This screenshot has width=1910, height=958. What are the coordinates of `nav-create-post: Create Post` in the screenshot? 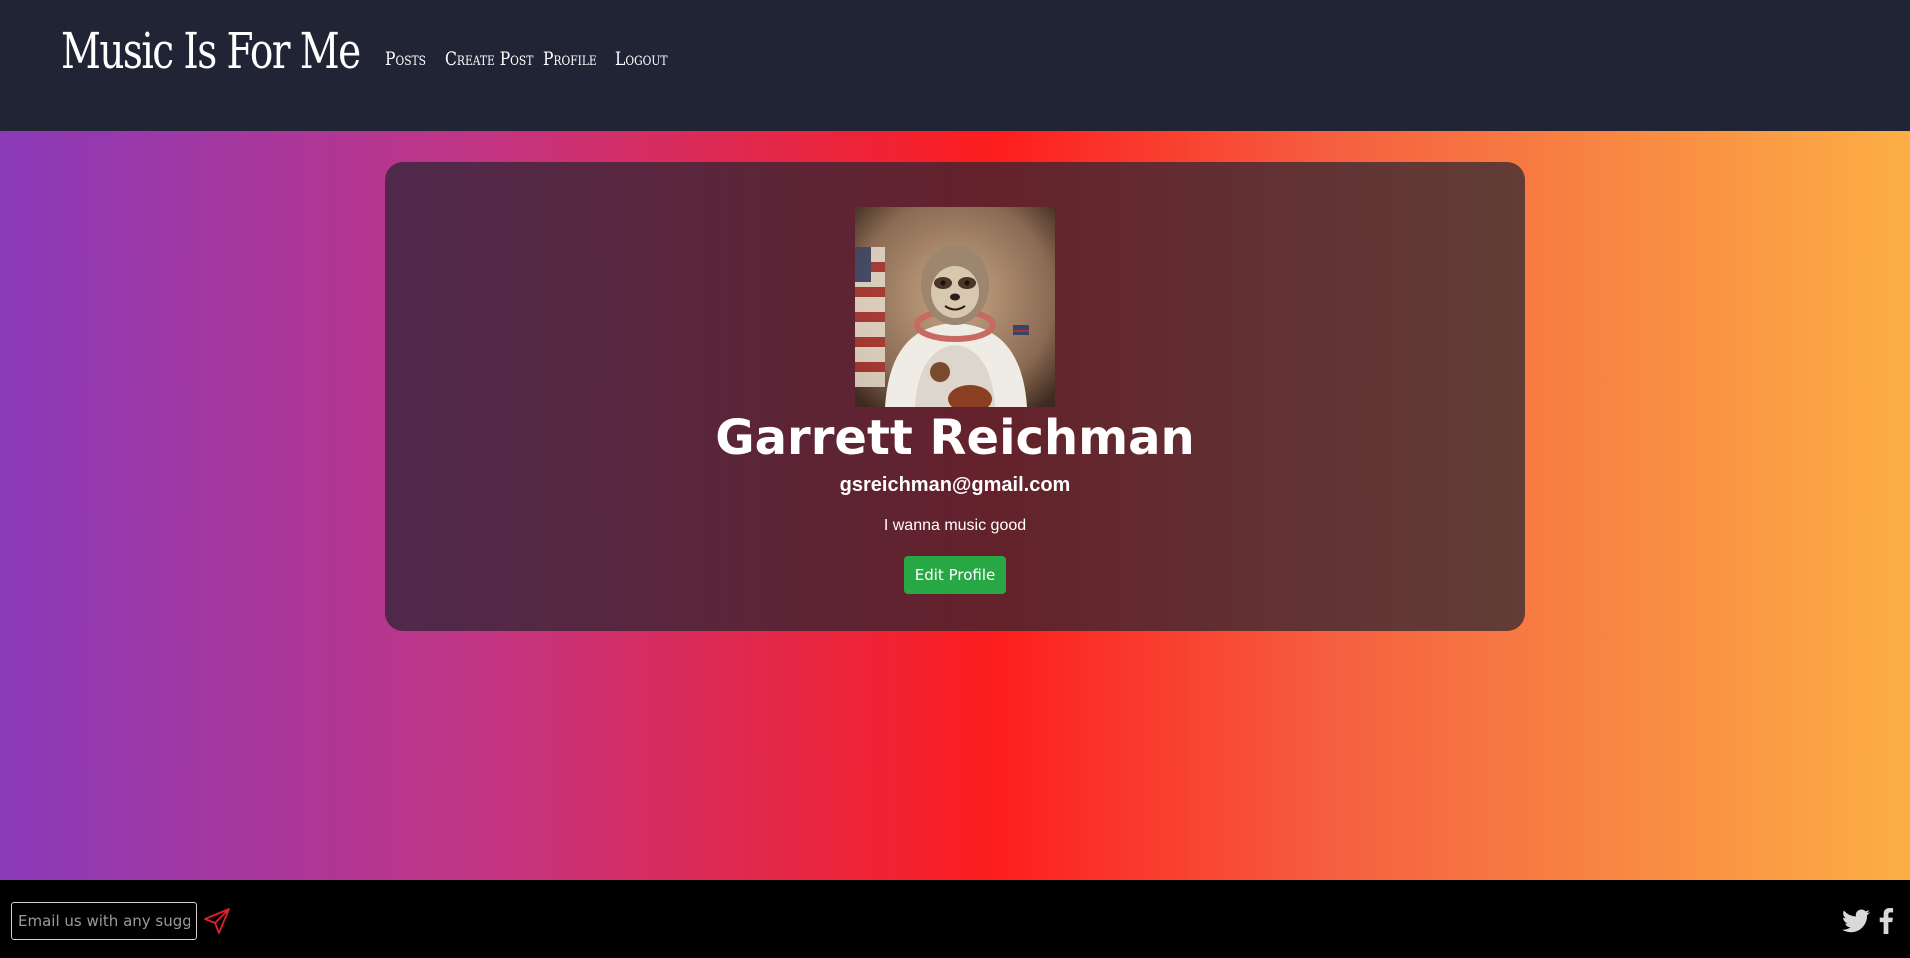 It's located at (489, 59).